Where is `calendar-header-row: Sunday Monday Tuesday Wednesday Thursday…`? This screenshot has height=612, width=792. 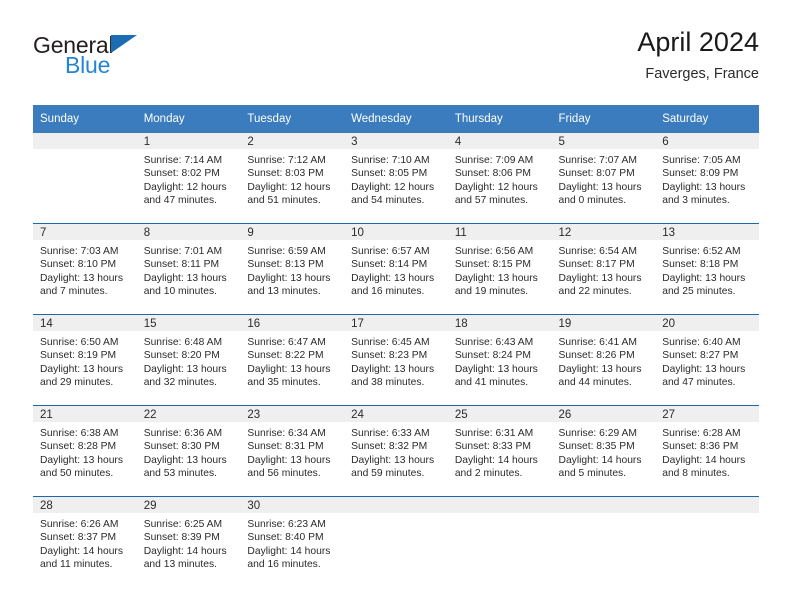 calendar-header-row: Sunday Monday Tuesday Wednesday Thursday… is located at coordinates (396, 119).